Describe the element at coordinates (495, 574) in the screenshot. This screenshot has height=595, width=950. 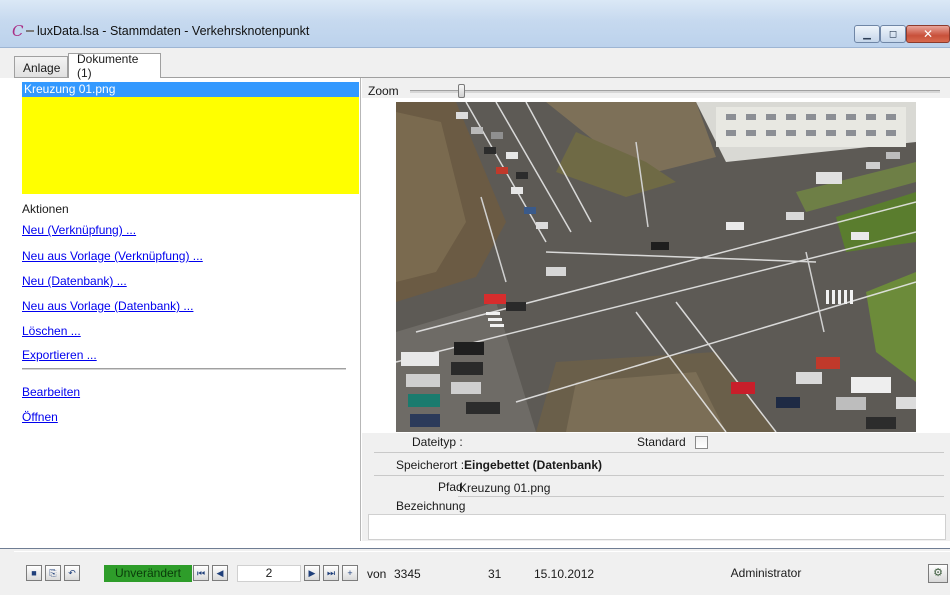
I see `record-field-count: 31` at that location.